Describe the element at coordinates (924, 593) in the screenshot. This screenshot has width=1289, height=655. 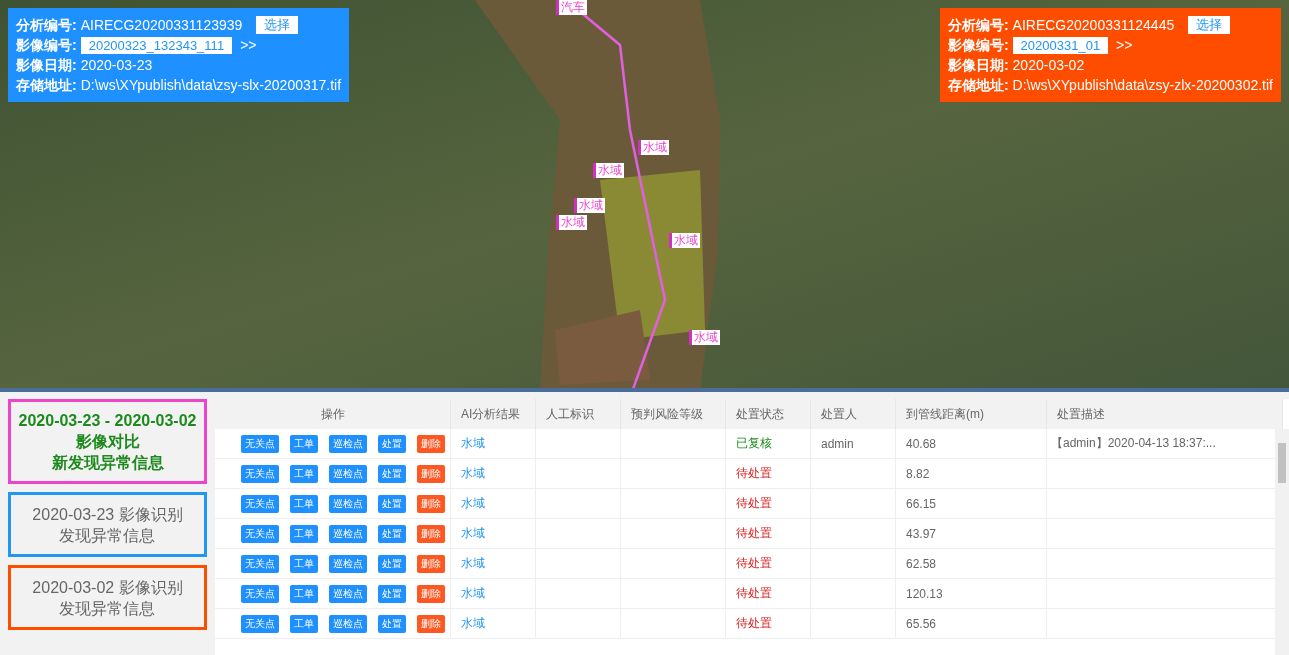
I see `table-cell-text: 120.13` at that location.